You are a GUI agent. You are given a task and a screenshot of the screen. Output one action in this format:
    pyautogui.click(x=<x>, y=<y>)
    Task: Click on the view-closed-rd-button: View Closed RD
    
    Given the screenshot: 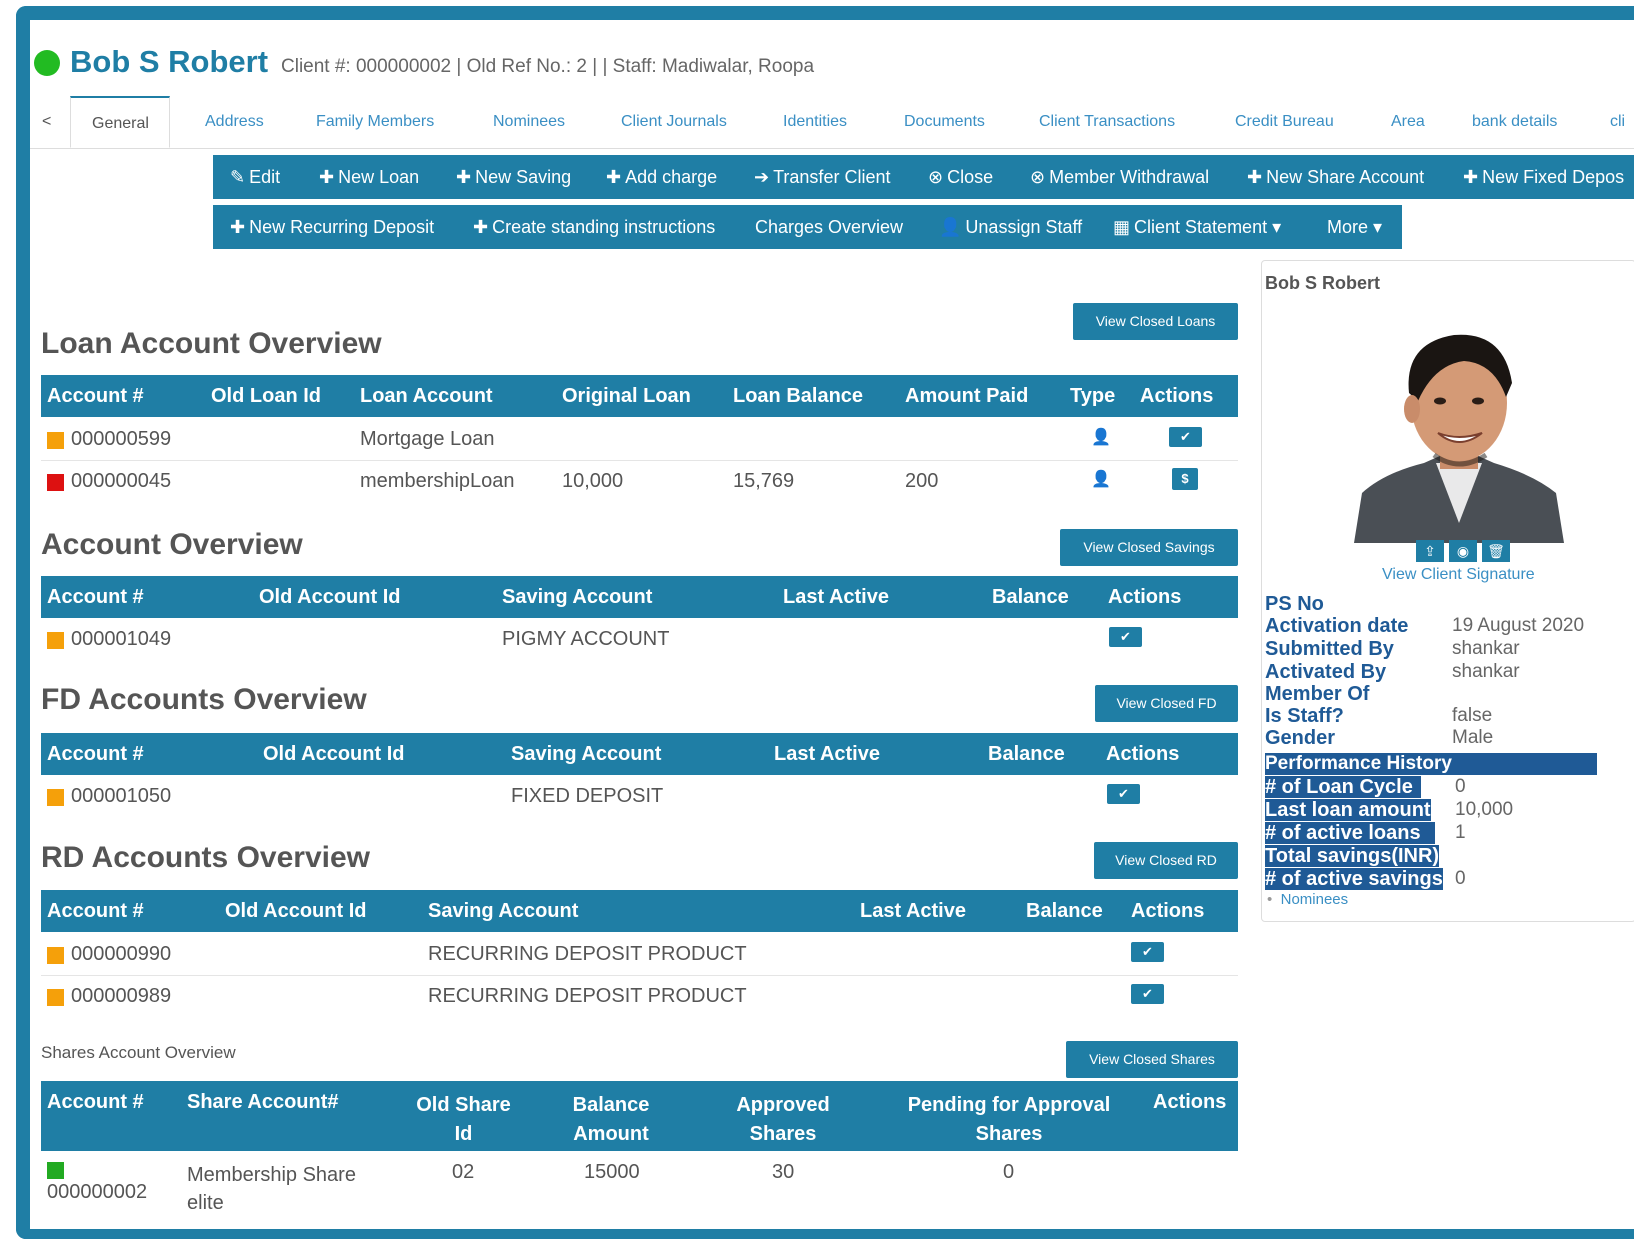 What is the action you would take?
    pyautogui.click(x=1166, y=860)
    